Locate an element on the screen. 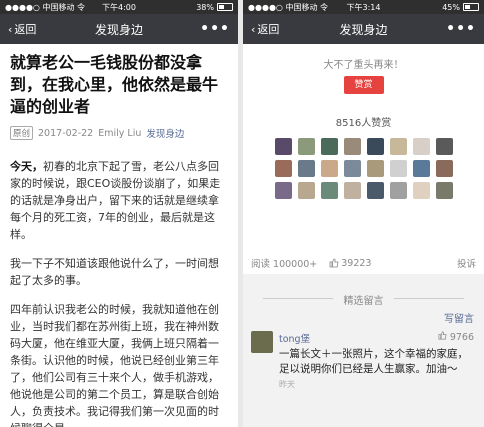 This screenshot has width=484, height=427. reward-button: 赞赏 is located at coordinates (363, 85).